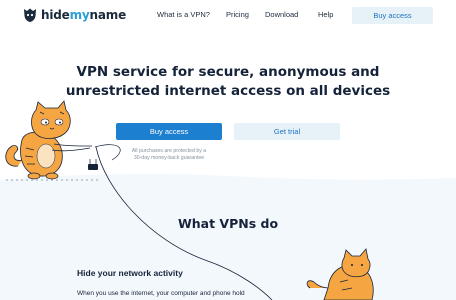 The image size is (456, 300). I want to click on nav-help: Help, so click(325, 15).